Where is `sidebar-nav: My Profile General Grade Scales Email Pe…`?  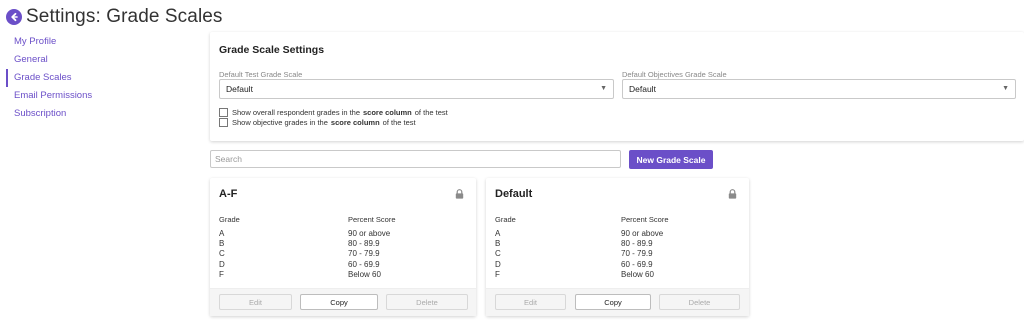
sidebar-nav: My Profile General Grade Scales Email Pe… is located at coordinates (101, 78).